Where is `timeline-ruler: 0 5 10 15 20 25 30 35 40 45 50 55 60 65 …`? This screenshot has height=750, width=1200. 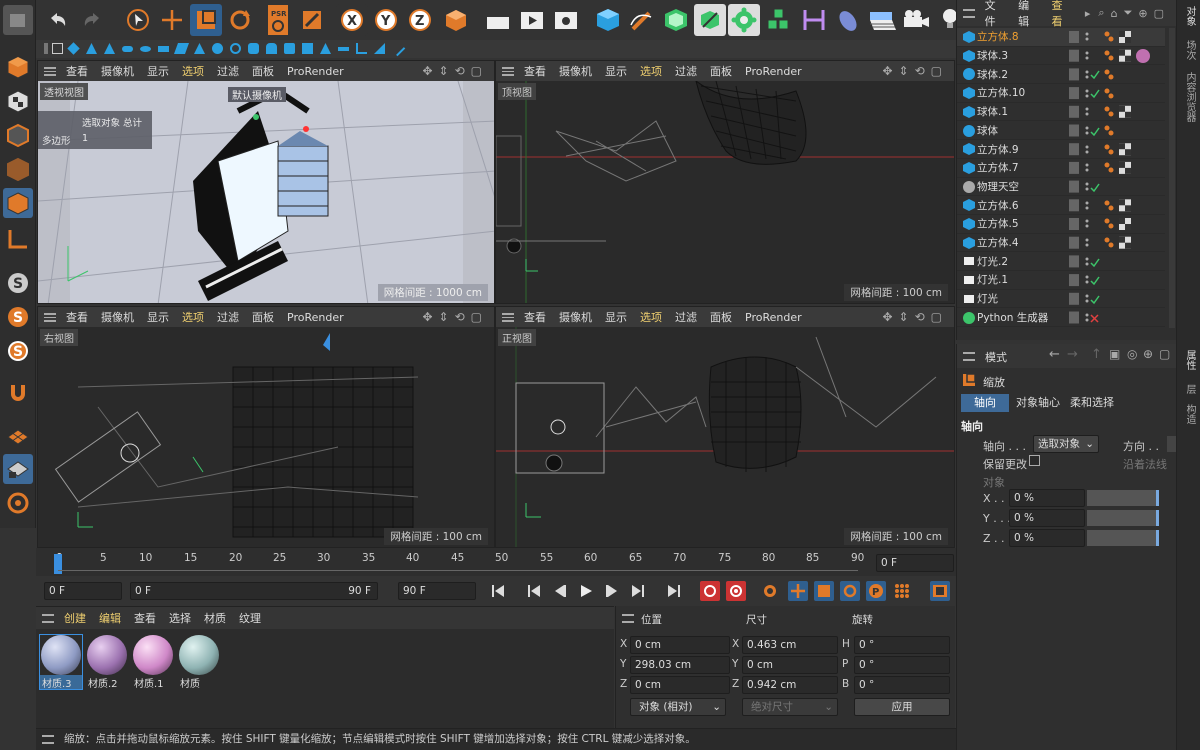 timeline-ruler: 0 5 10 15 20 25 30 35 40 45 50 55 60 65 … is located at coordinates (496, 562).